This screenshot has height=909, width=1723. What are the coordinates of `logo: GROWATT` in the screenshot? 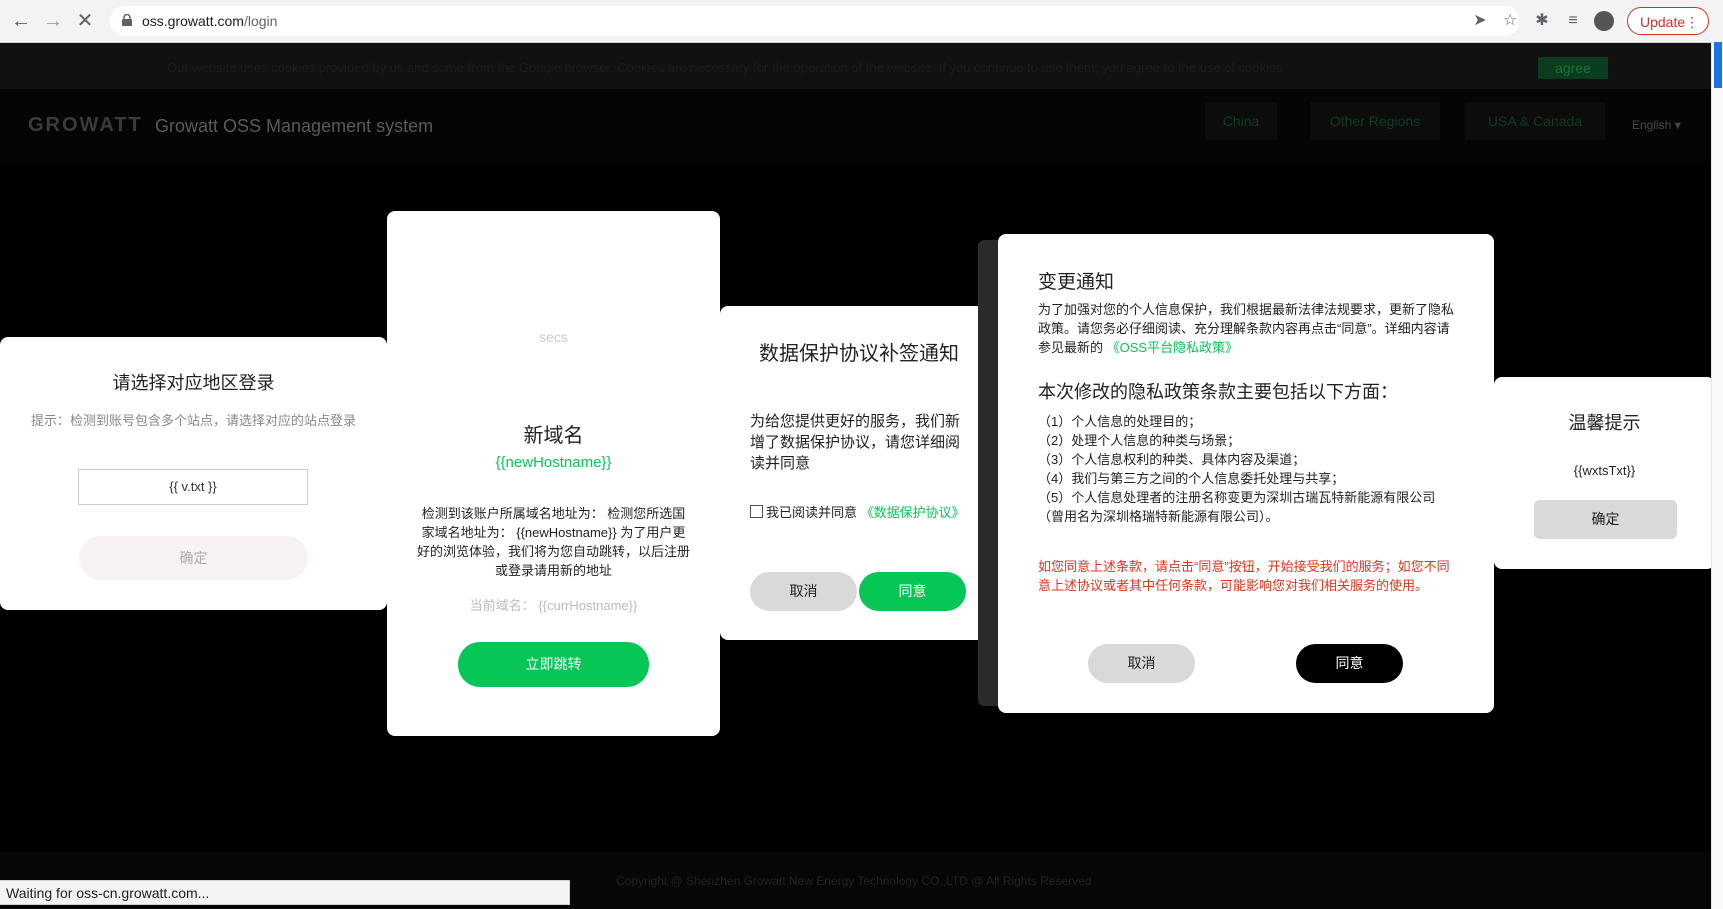 It's located at (85, 125).